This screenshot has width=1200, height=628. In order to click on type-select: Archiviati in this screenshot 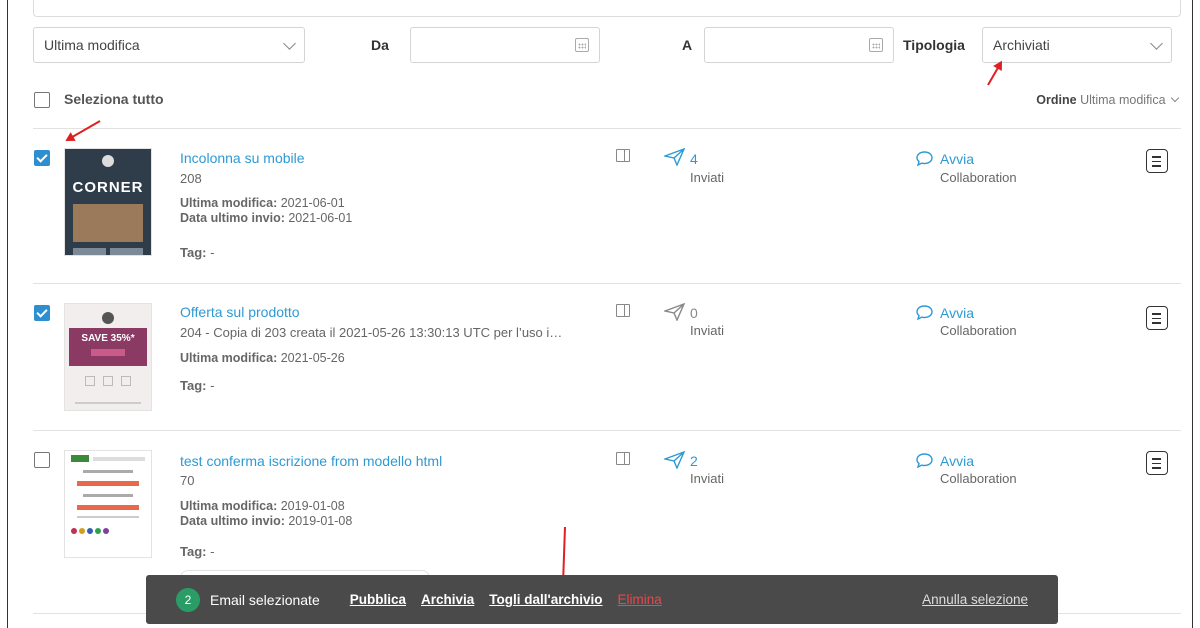, I will do `click(1077, 45)`.